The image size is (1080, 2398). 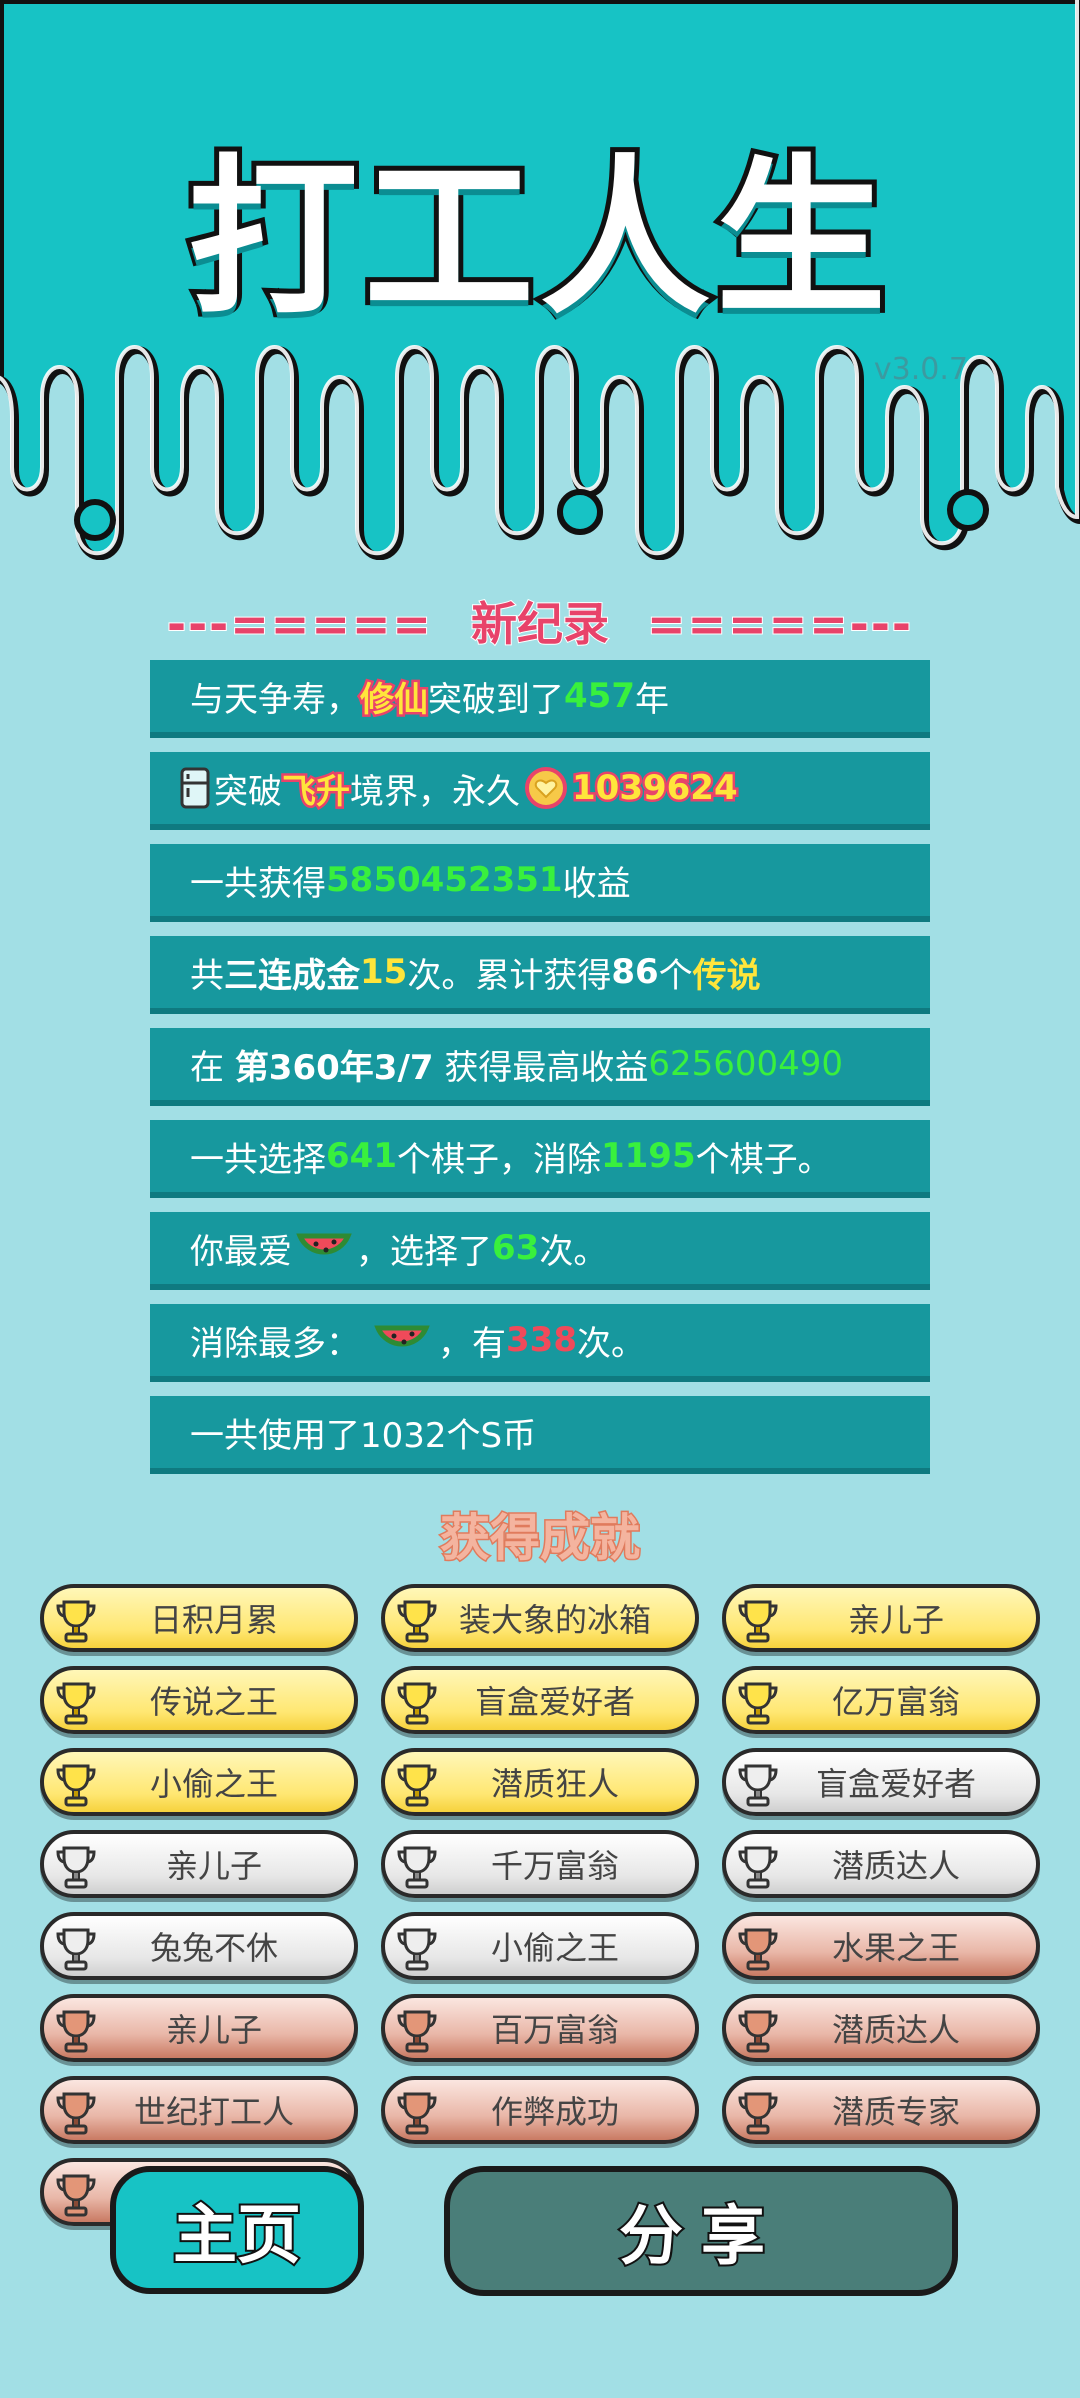 What do you see at coordinates (726, 975) in the screenshot?
I see `record-highlight: 传说` at bounding box center [726, 975].